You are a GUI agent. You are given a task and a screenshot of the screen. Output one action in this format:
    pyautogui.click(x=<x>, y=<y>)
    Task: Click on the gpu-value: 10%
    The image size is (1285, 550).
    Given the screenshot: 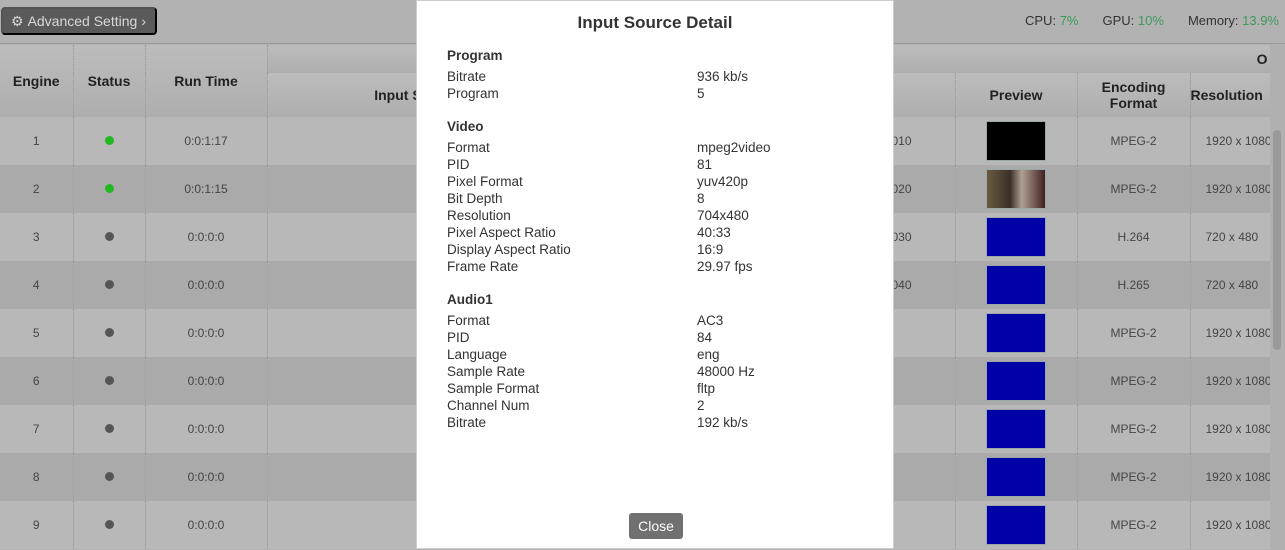 What is the action you would take?
    pyautogui.click(x=1150, y=20)
    